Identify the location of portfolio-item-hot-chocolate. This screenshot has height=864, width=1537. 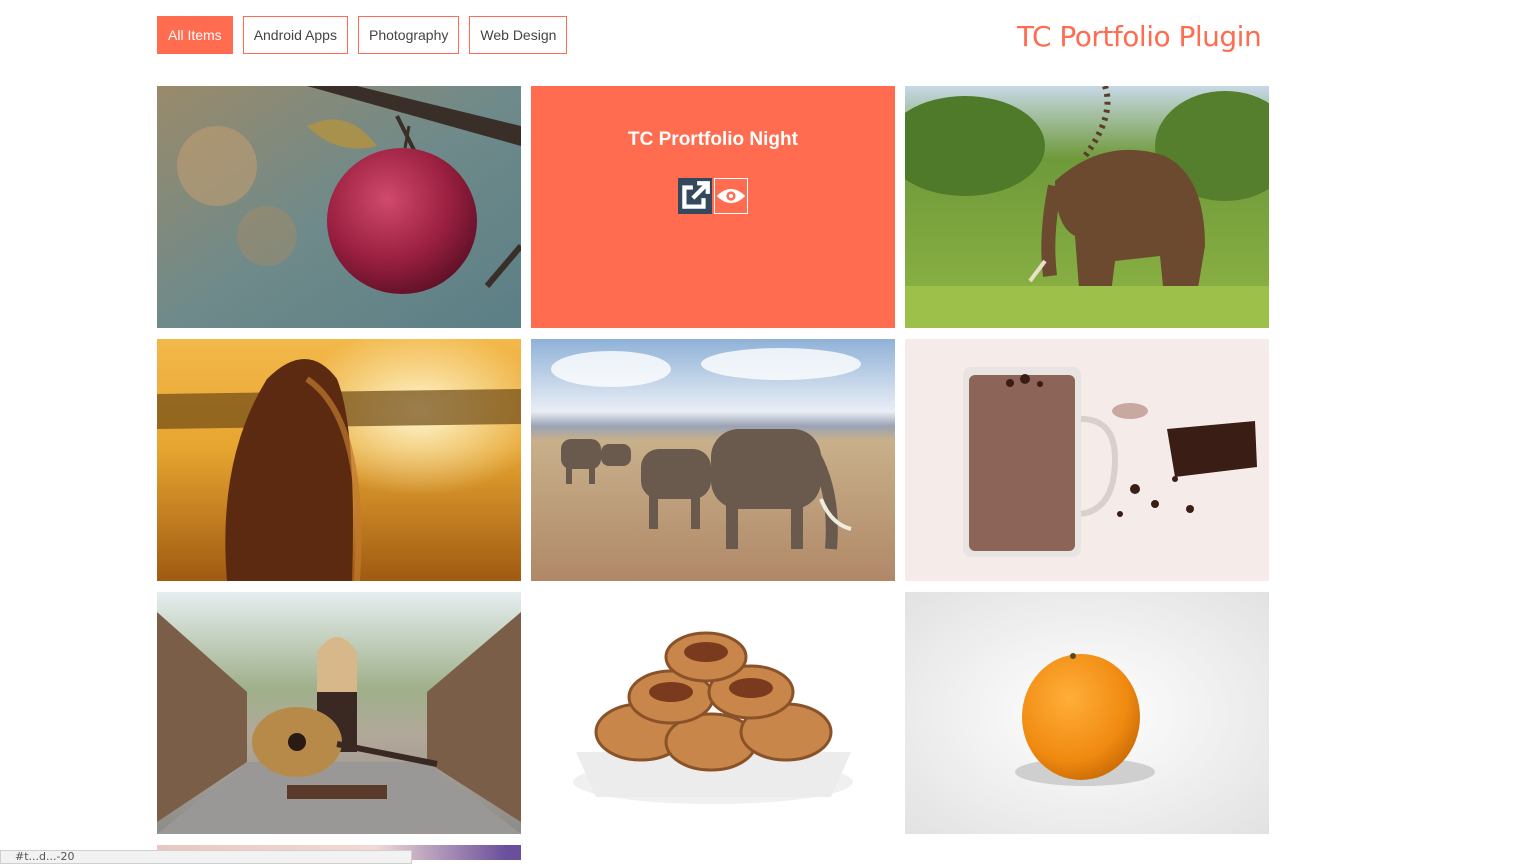
(1087, 460).